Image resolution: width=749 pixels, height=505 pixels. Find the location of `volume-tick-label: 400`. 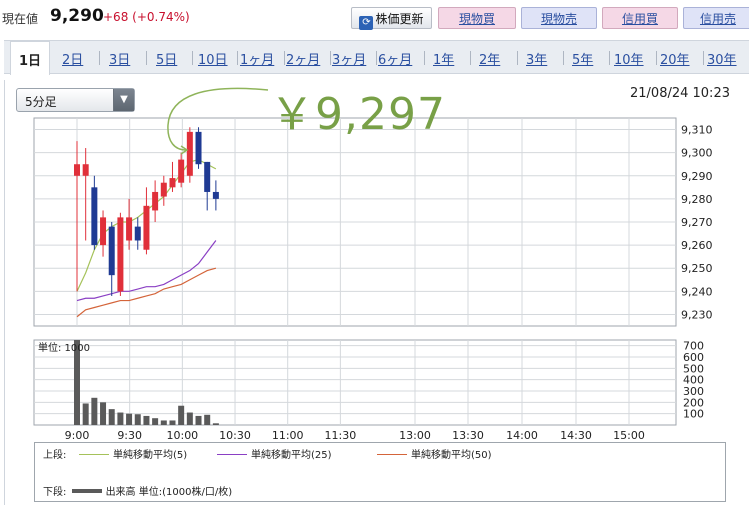

volume-tick-label: 400 is located at coordinates (693, 380).